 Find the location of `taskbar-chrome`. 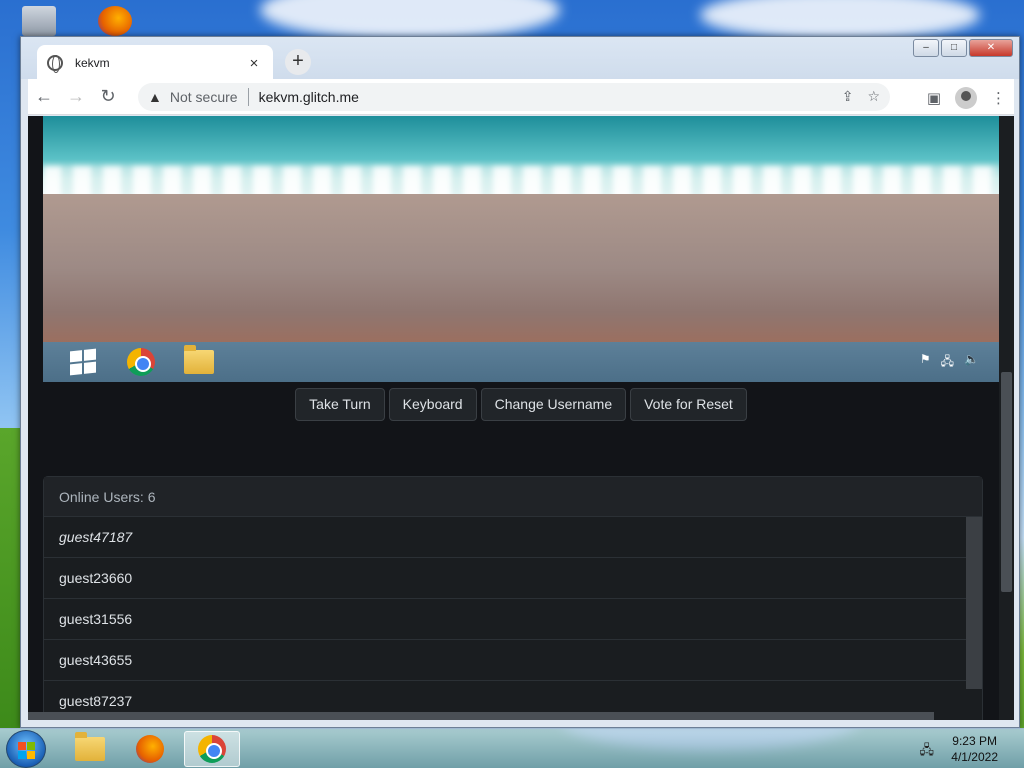

taskbar-chrome is located at coordinates (212, 749).